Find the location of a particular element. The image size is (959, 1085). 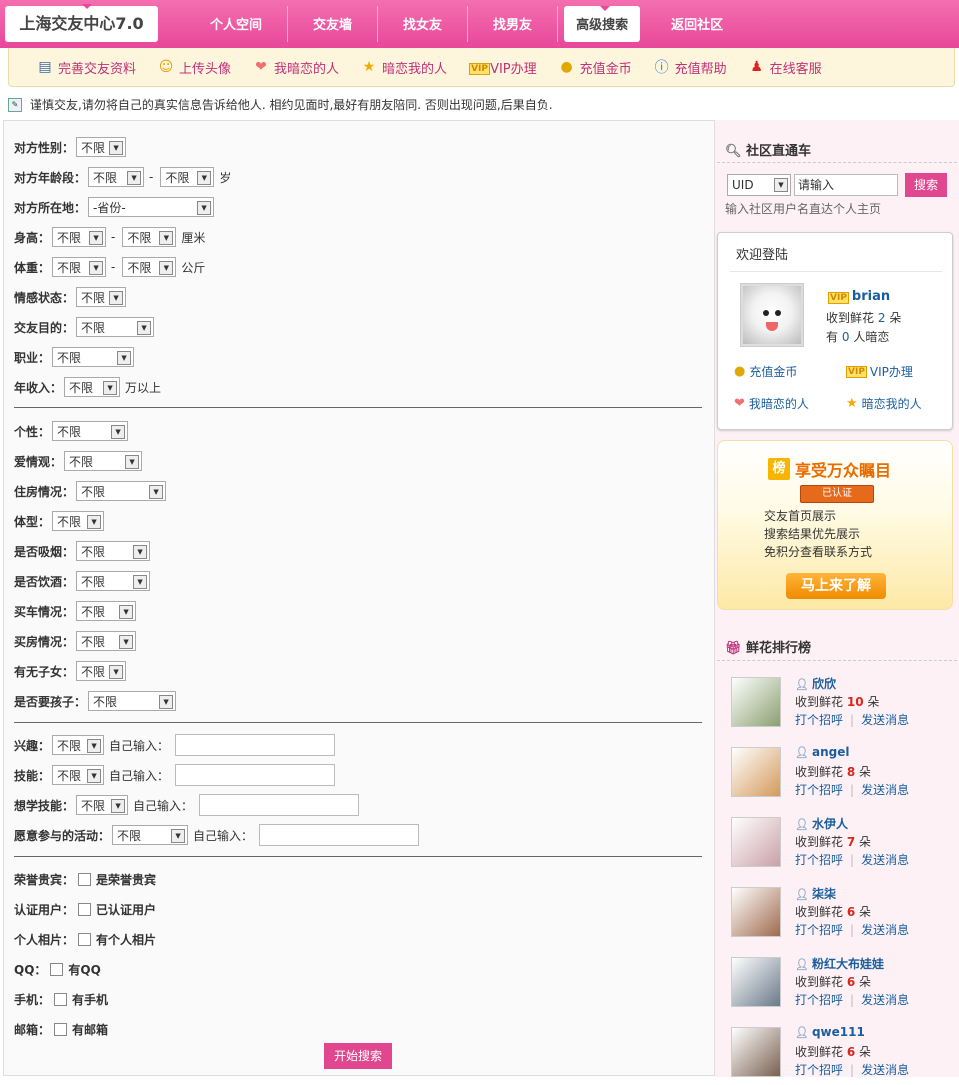

link-my-crushes: ❤ 我暗恋的人 is located at coordinates (771, 403).